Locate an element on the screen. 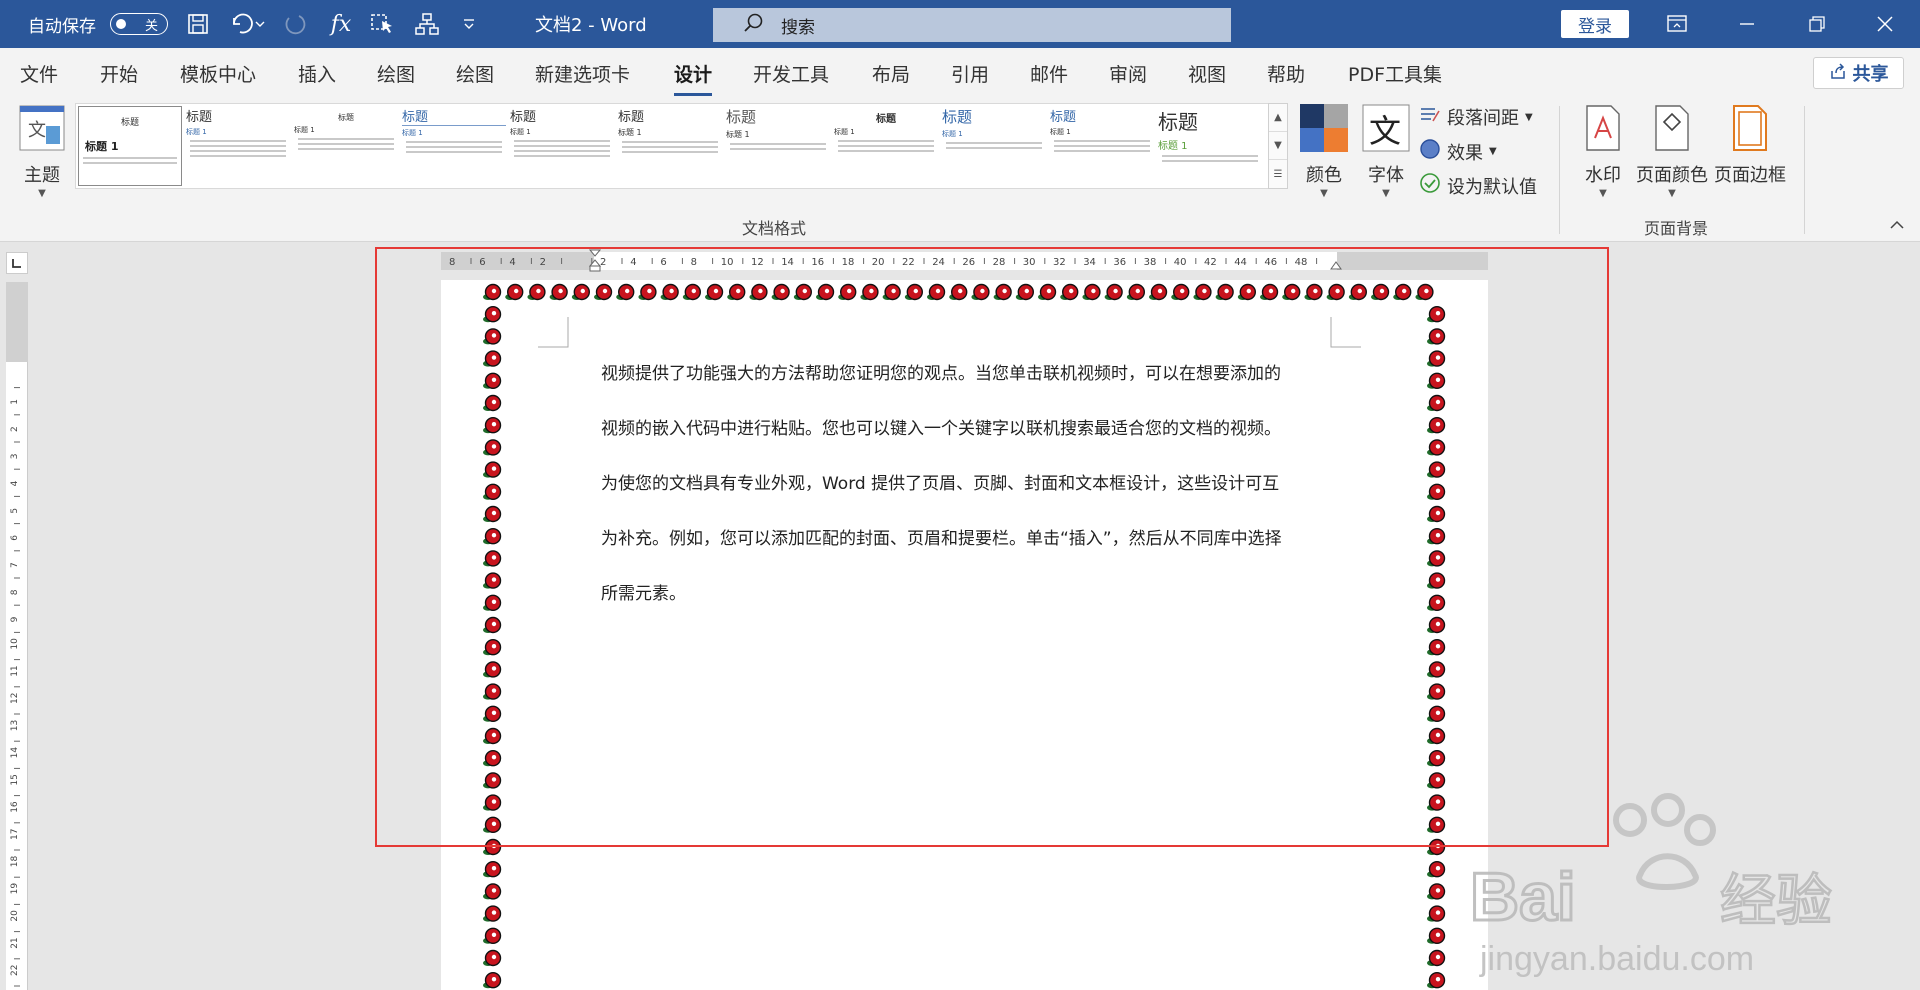 This screenshot has width=1920, height=990. tab-review: 审阅 is located at coordinates (1128, 73).